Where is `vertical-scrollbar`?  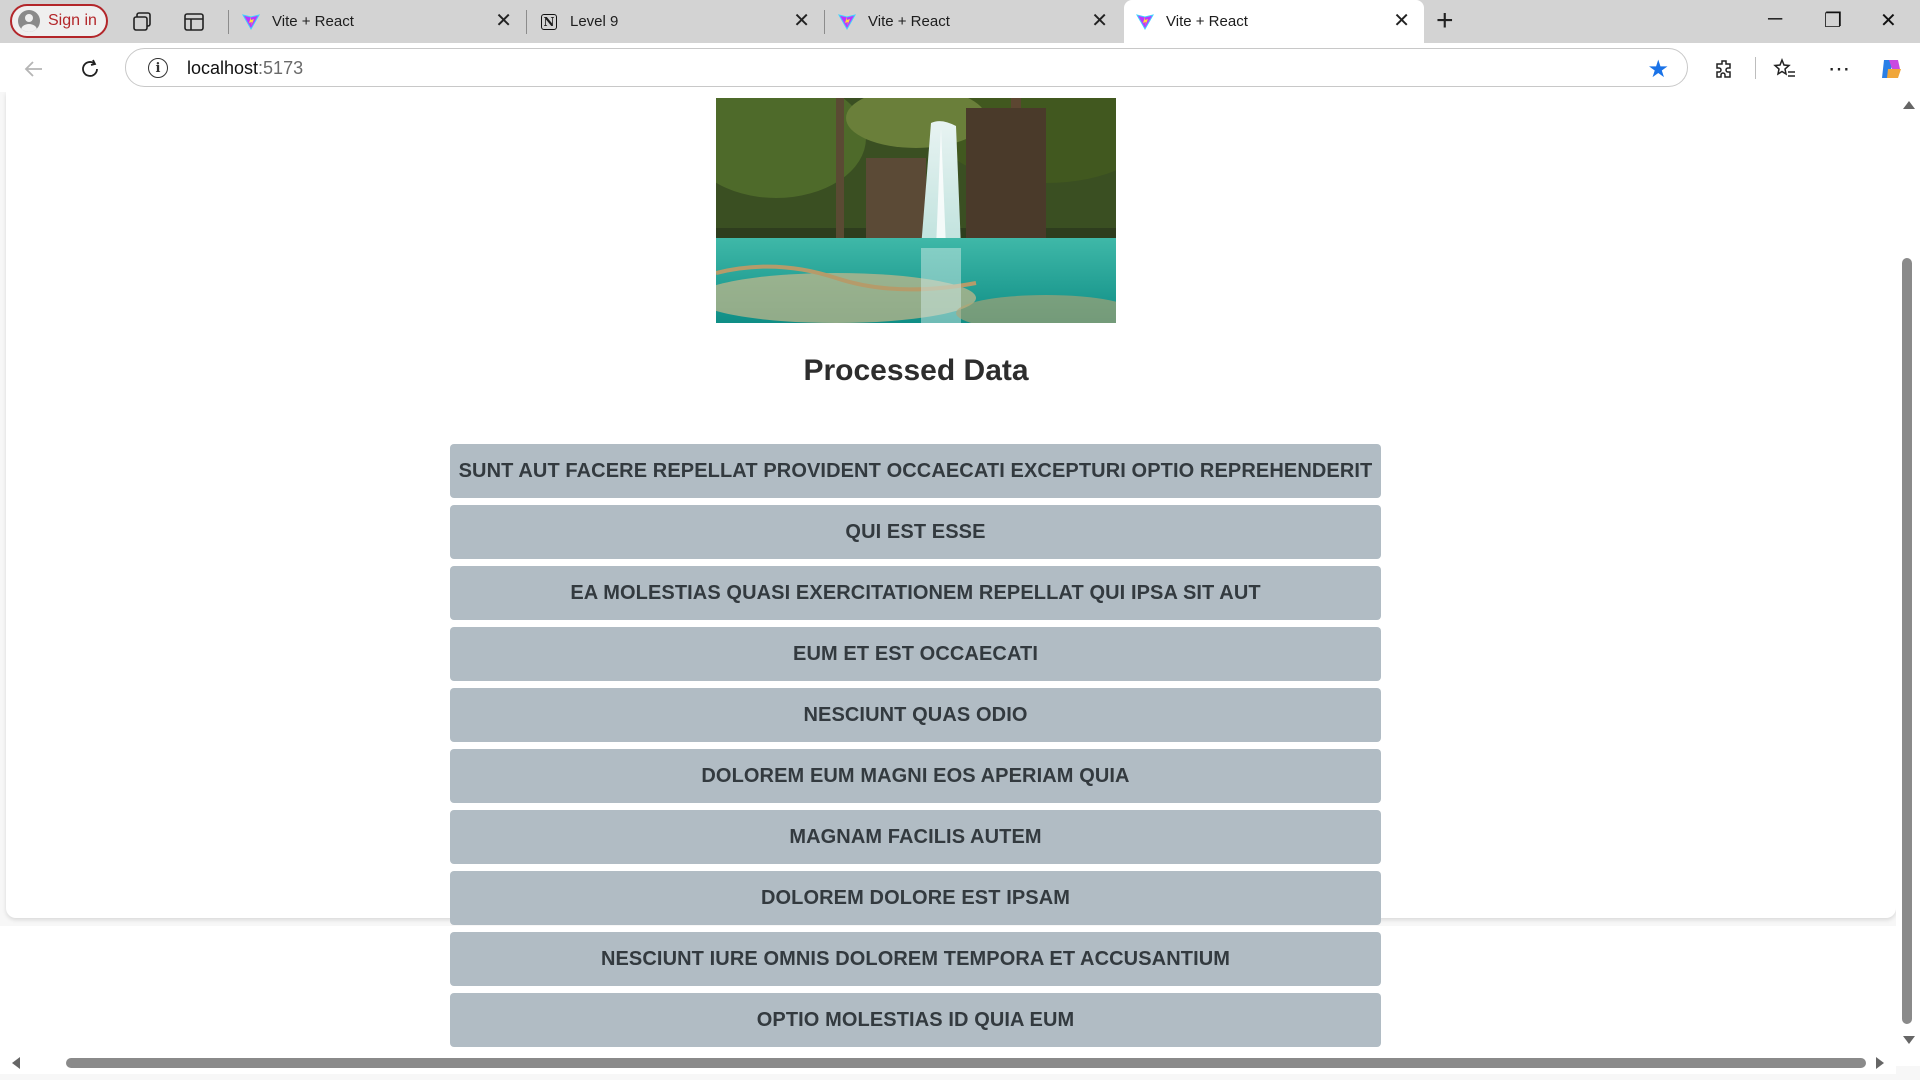 vertical-scrollbar is located at coordinates (1908, 579).